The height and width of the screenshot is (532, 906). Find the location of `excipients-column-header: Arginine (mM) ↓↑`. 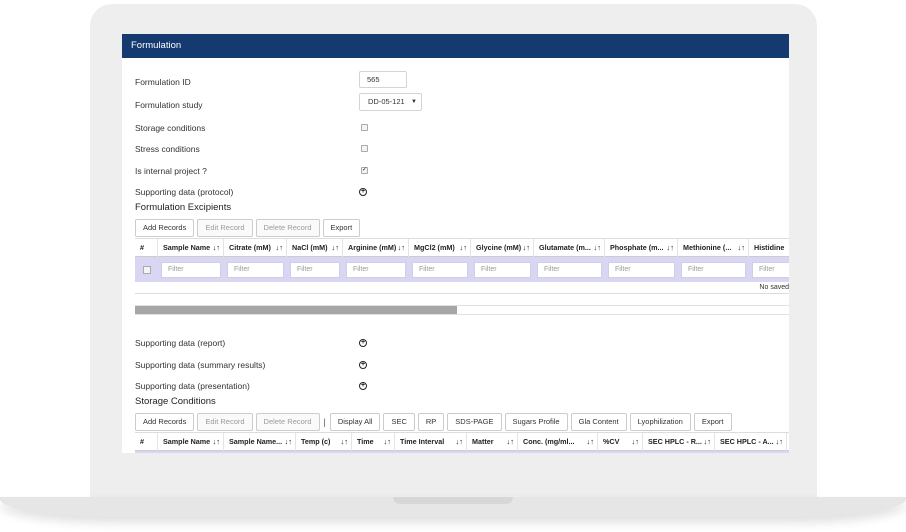

excipients-column-header: Arginine (mM) ↓↑ is located at coordinates (376, 248).